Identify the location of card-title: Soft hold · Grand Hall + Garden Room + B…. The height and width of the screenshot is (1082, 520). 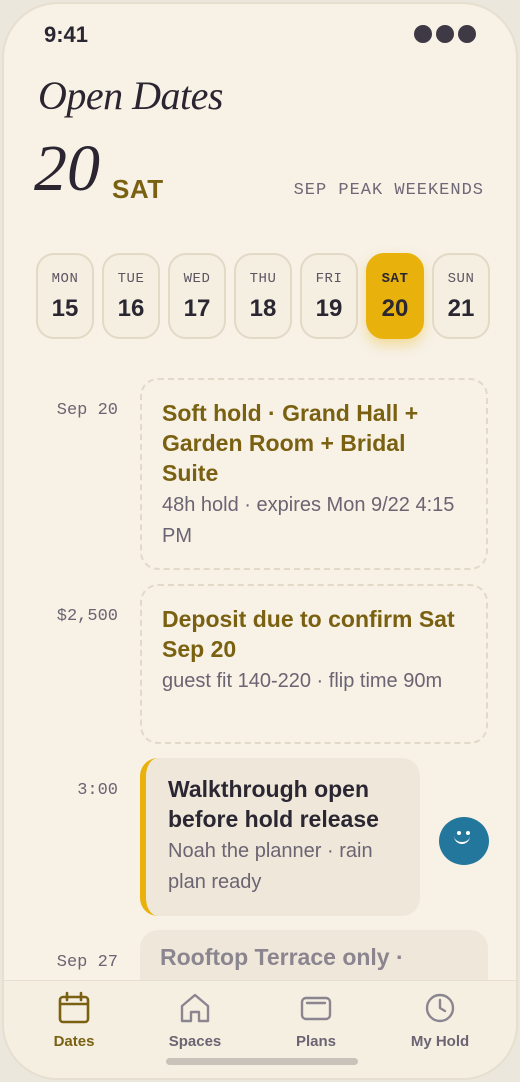
(290, 443).